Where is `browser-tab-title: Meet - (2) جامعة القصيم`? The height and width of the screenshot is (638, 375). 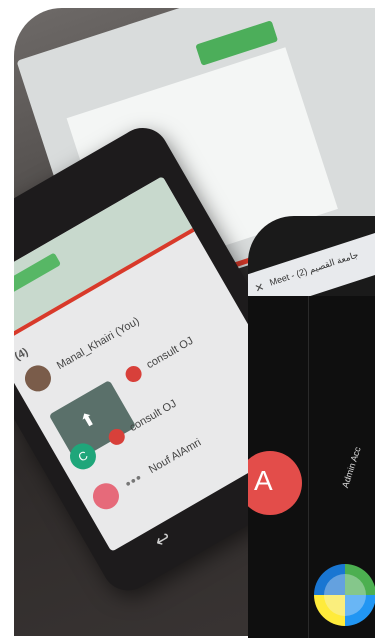 browser-tab-title: Meet - (2) جامعة القصيم is located at coordinates (313, 268).